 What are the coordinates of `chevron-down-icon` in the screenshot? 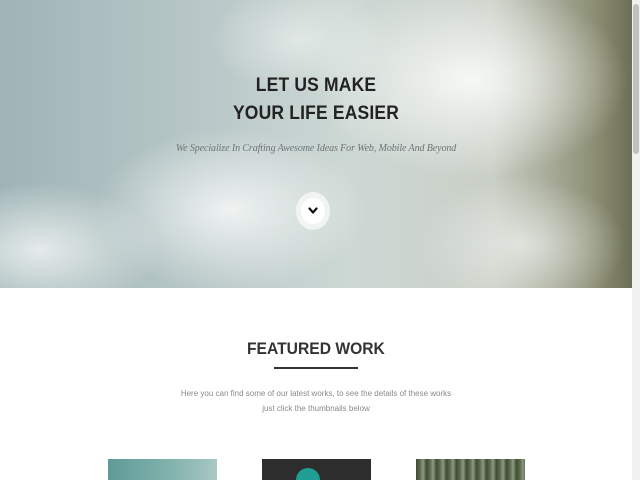 It's located at (313, 210).